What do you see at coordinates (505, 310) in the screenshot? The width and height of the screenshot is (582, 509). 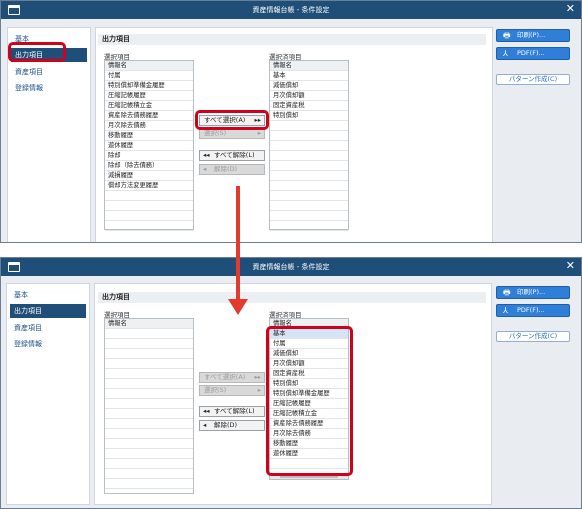 I see `pdf-icon: ⅄` at bounding box center [505, 310].